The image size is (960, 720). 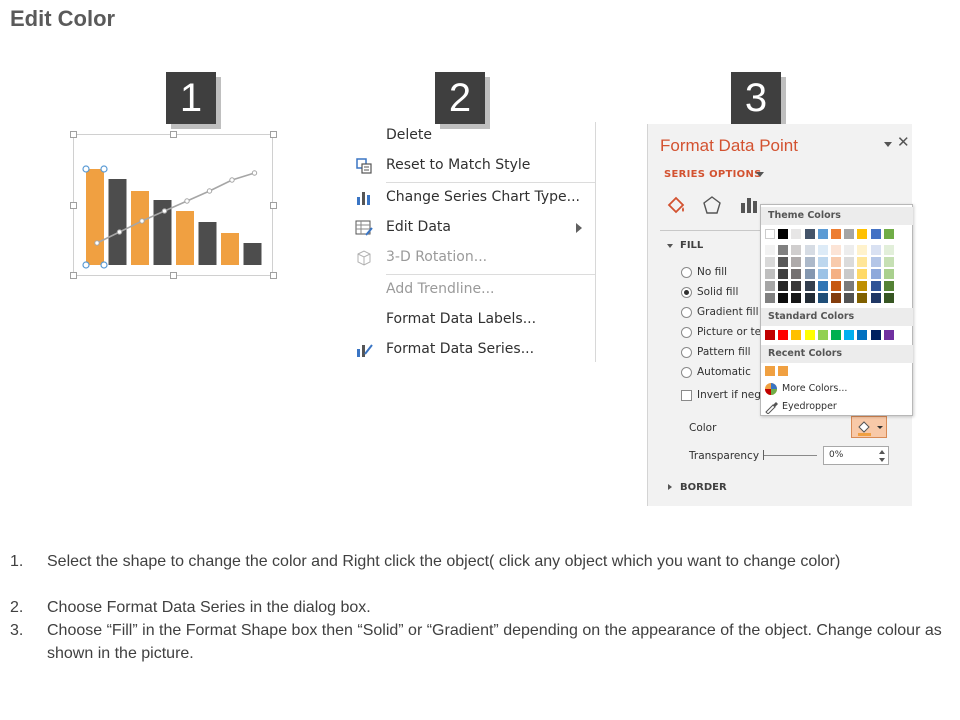 I want to click on chart-resize-handle-tm, so click(x=173, y=134).